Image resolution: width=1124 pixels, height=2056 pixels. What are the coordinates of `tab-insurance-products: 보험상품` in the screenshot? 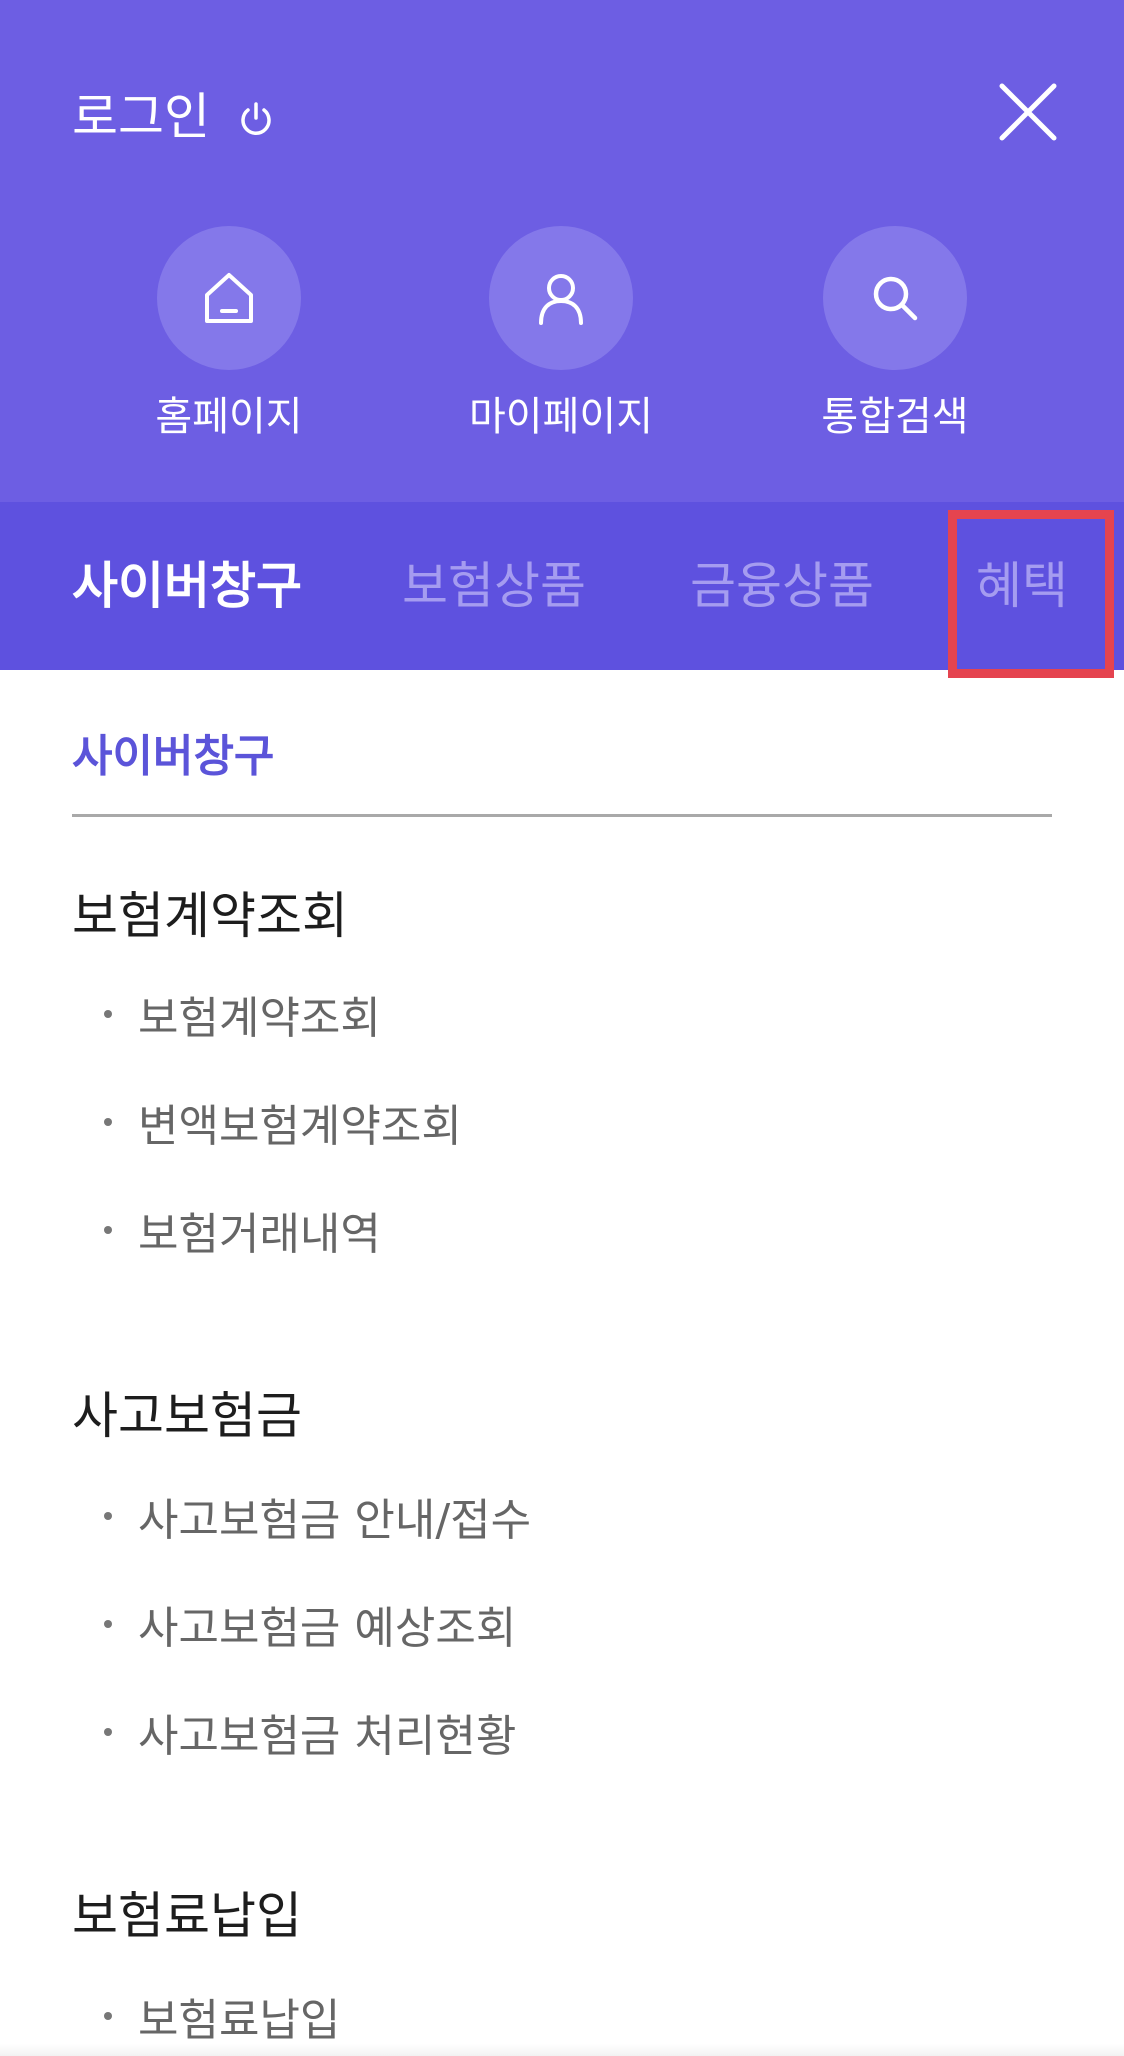 It's located at (494, 586).